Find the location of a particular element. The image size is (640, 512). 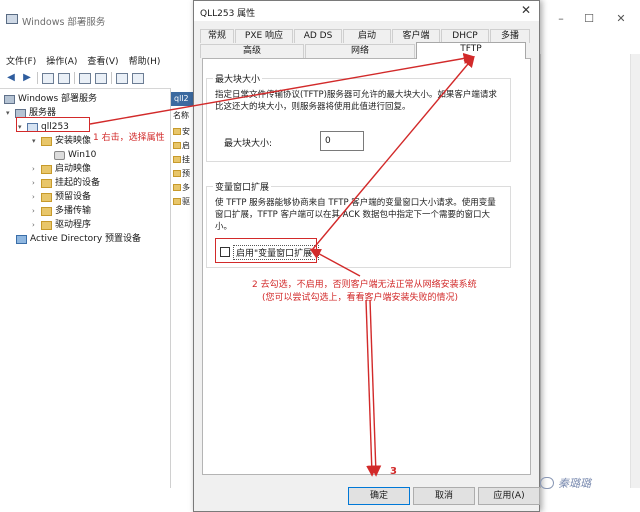

menu-action: 操作(A) is located at coordinates (61, 61).